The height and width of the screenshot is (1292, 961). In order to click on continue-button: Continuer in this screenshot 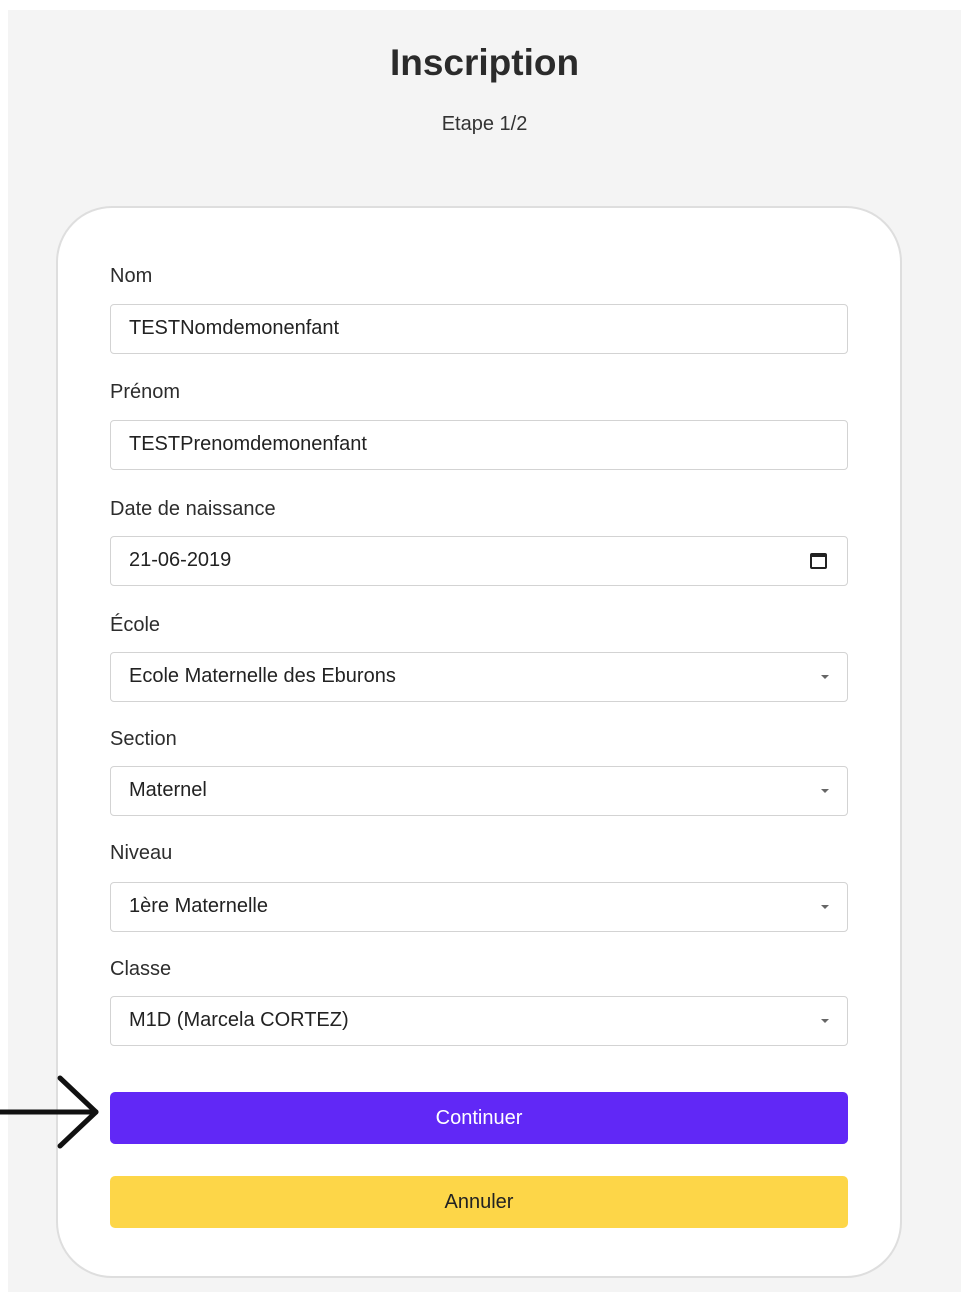, I will do `click(479, 1118)`.